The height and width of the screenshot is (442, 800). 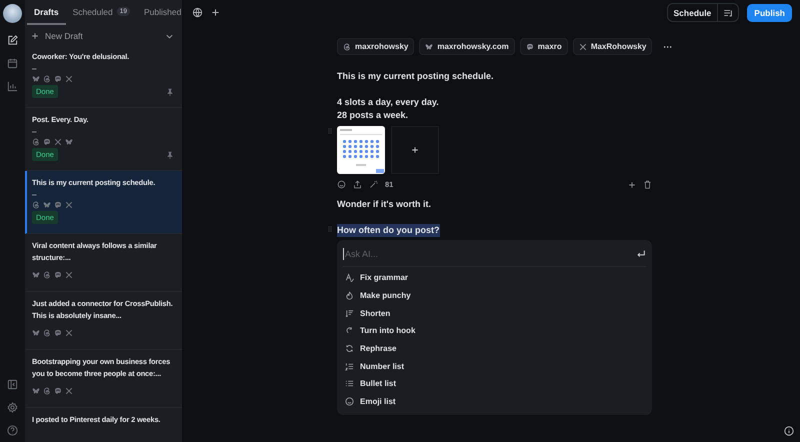 What do you see at coordinates (388, 102) in the screenshot?
I see `post-text: 4 slots a day, every day.` at bounding box center [388, 102].